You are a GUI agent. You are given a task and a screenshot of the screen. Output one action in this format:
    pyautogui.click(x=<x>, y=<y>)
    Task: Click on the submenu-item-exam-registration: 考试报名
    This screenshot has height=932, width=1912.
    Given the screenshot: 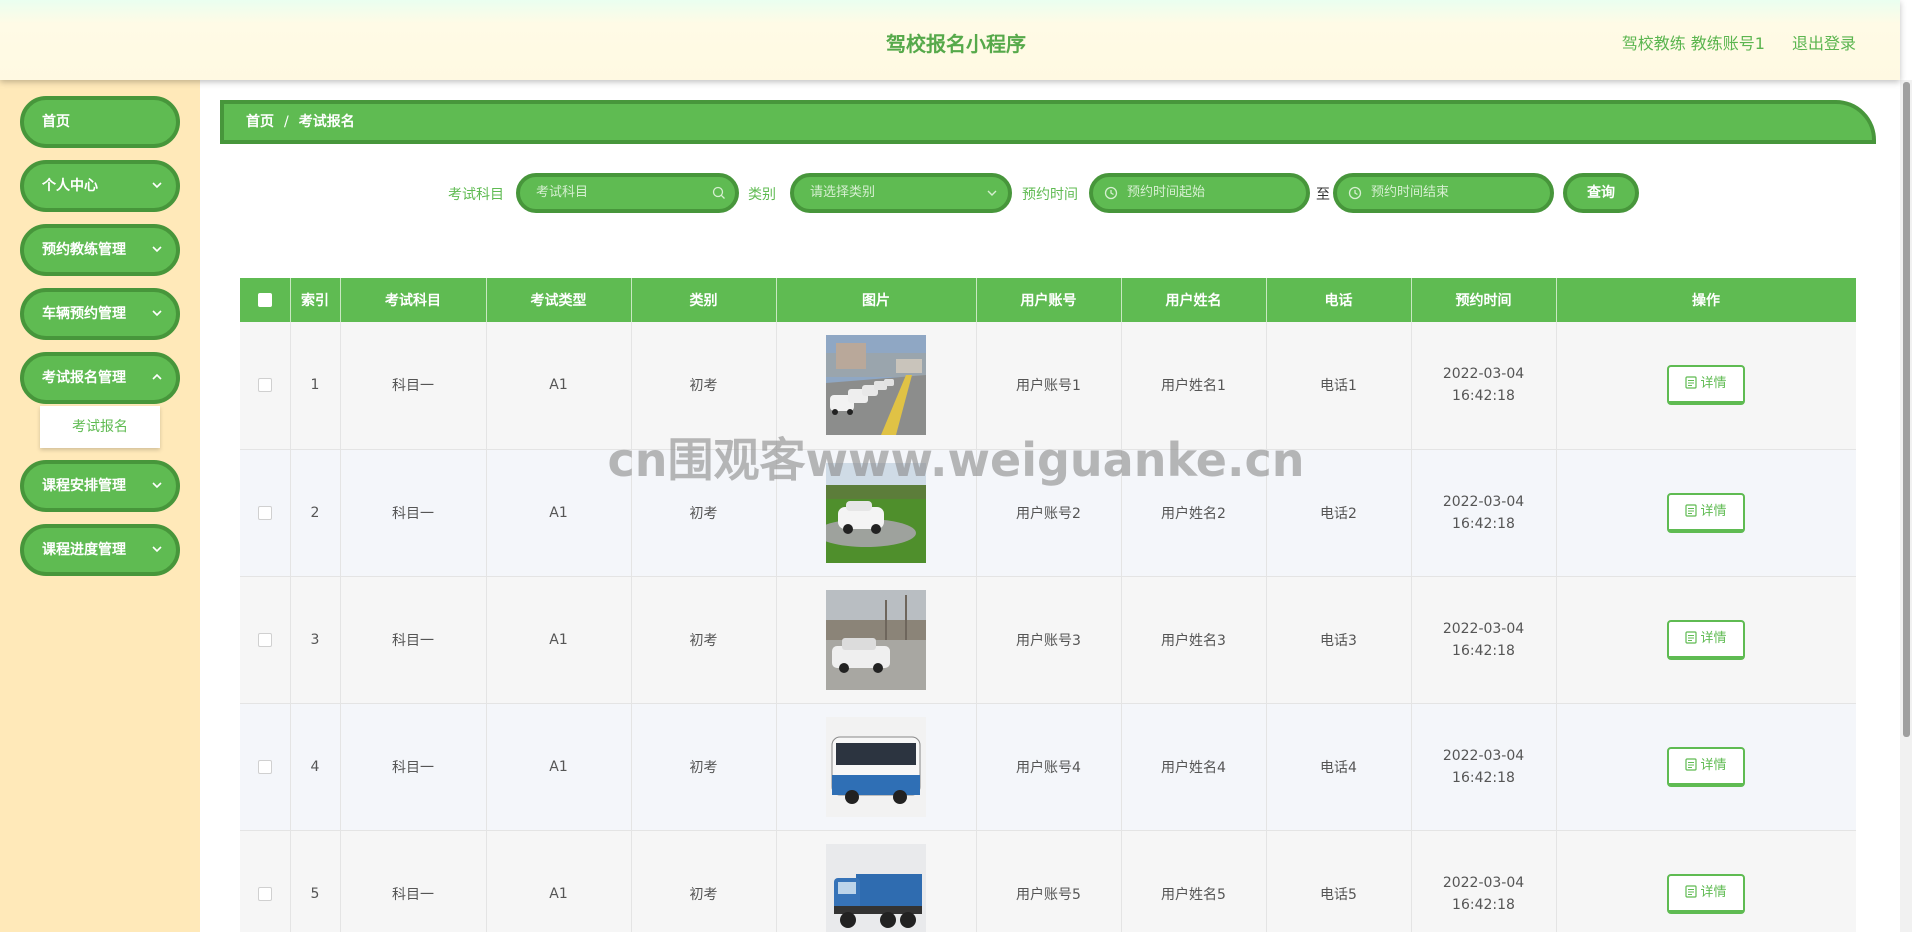 What is the action you would take?
    pyautogui.click(x=100, y=427)
    